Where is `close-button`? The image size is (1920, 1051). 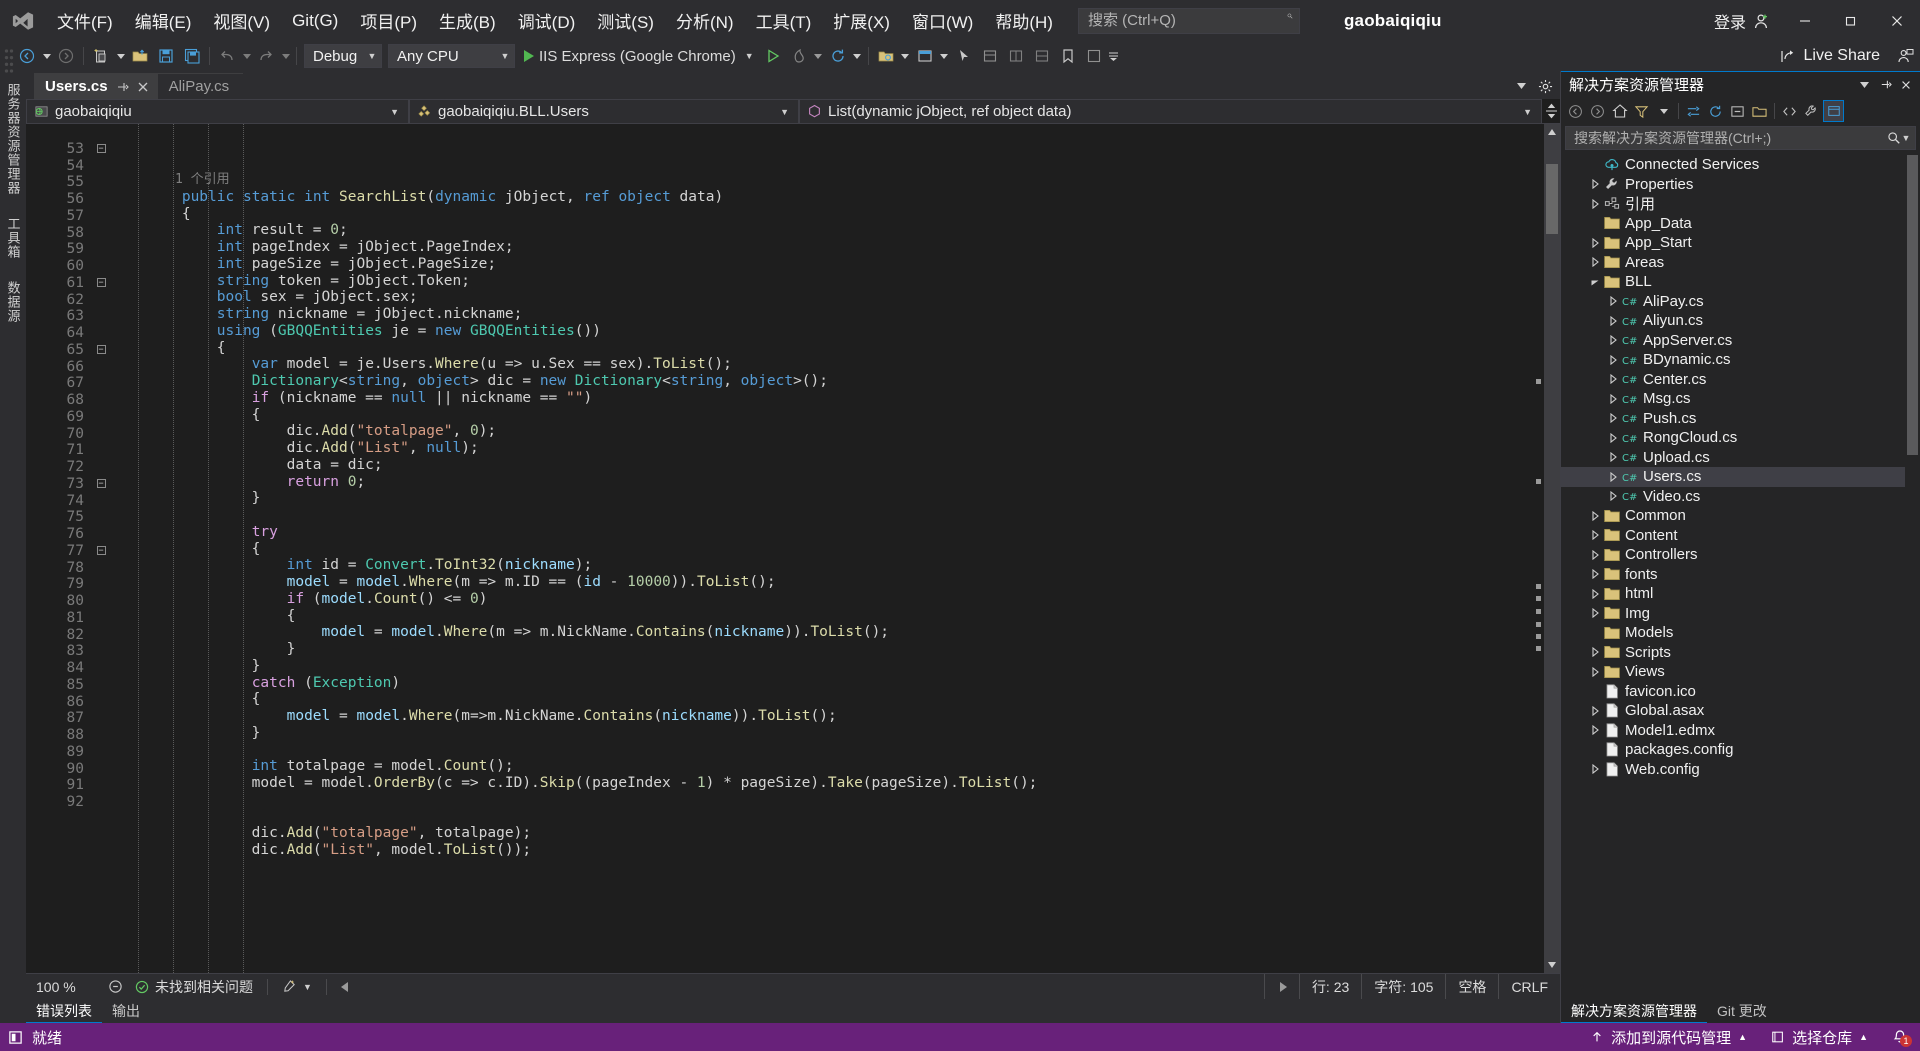
close-button is located at coordinates (1897, 20).